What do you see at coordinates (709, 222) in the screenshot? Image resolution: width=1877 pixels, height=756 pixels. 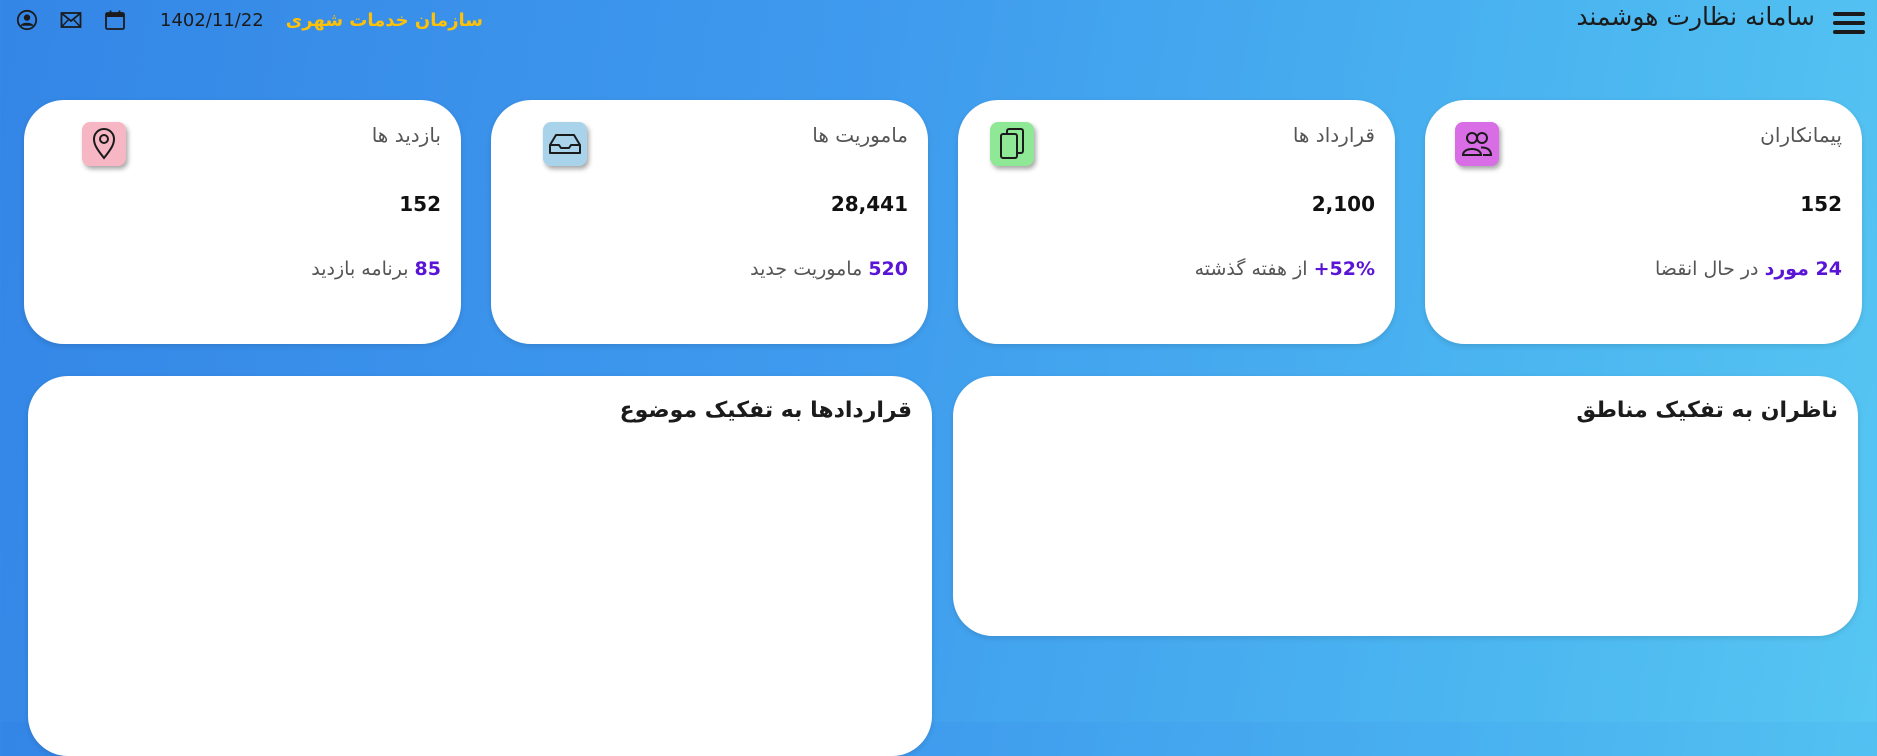 I see `missions-card: ماموریت ها 28,441 520 ماموریت جدید` at bounding box center [709, 222].